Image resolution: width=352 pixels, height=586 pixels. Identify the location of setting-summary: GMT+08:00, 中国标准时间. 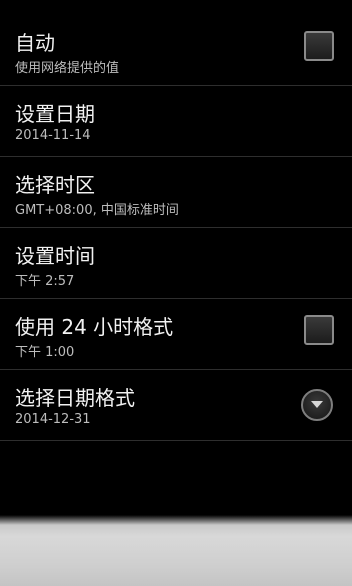
(97, 210).